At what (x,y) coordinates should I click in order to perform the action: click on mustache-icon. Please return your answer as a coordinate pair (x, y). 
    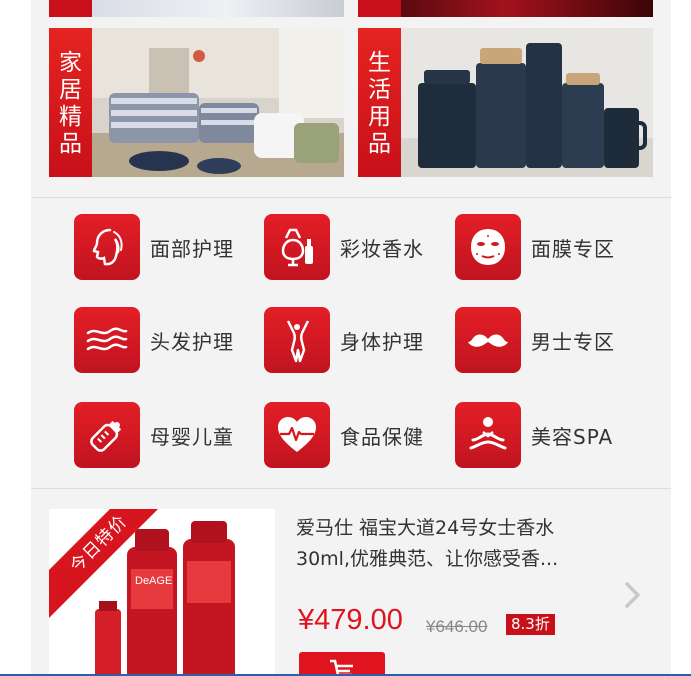
    Looking at the image, I should click on (488, 340).